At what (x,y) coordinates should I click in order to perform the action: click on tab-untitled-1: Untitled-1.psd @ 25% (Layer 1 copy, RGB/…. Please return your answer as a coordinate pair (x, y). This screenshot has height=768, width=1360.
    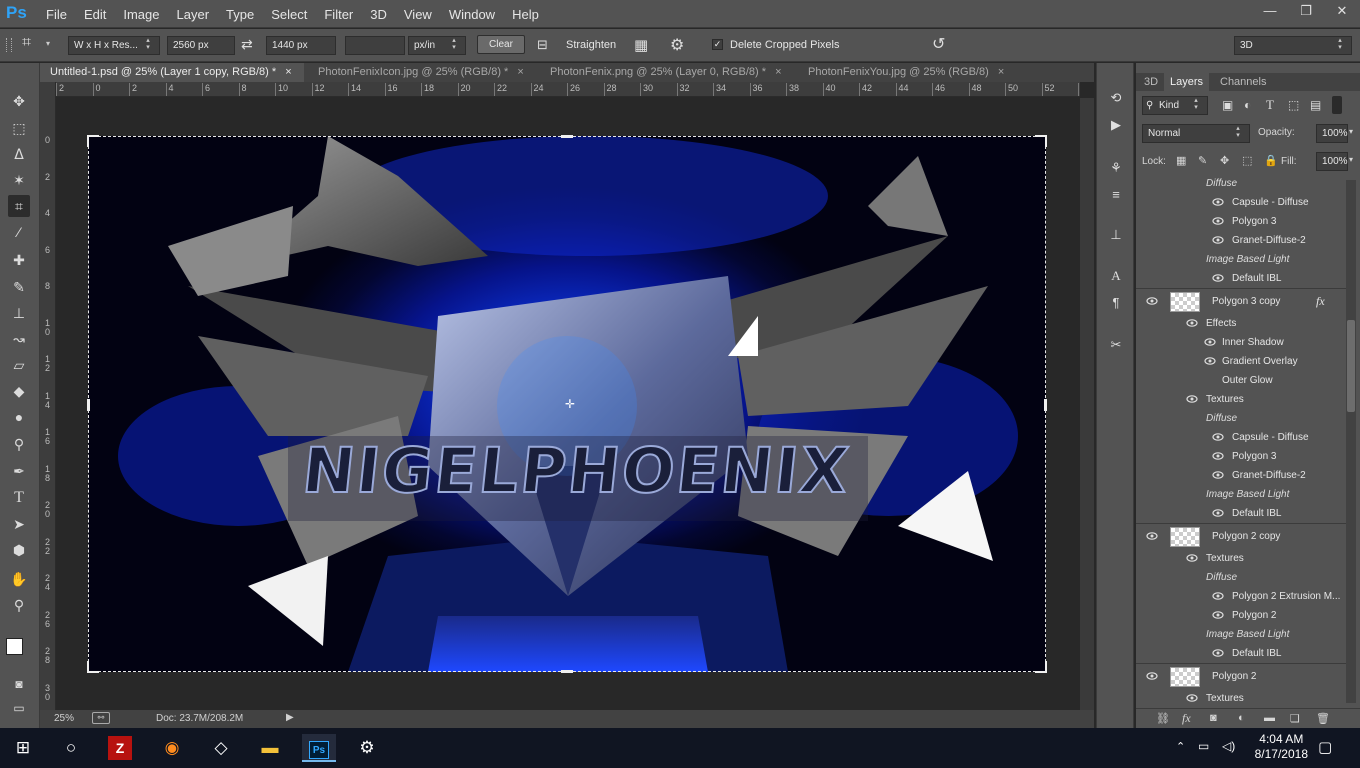
    Looking at the image, I should click on (172, 72).